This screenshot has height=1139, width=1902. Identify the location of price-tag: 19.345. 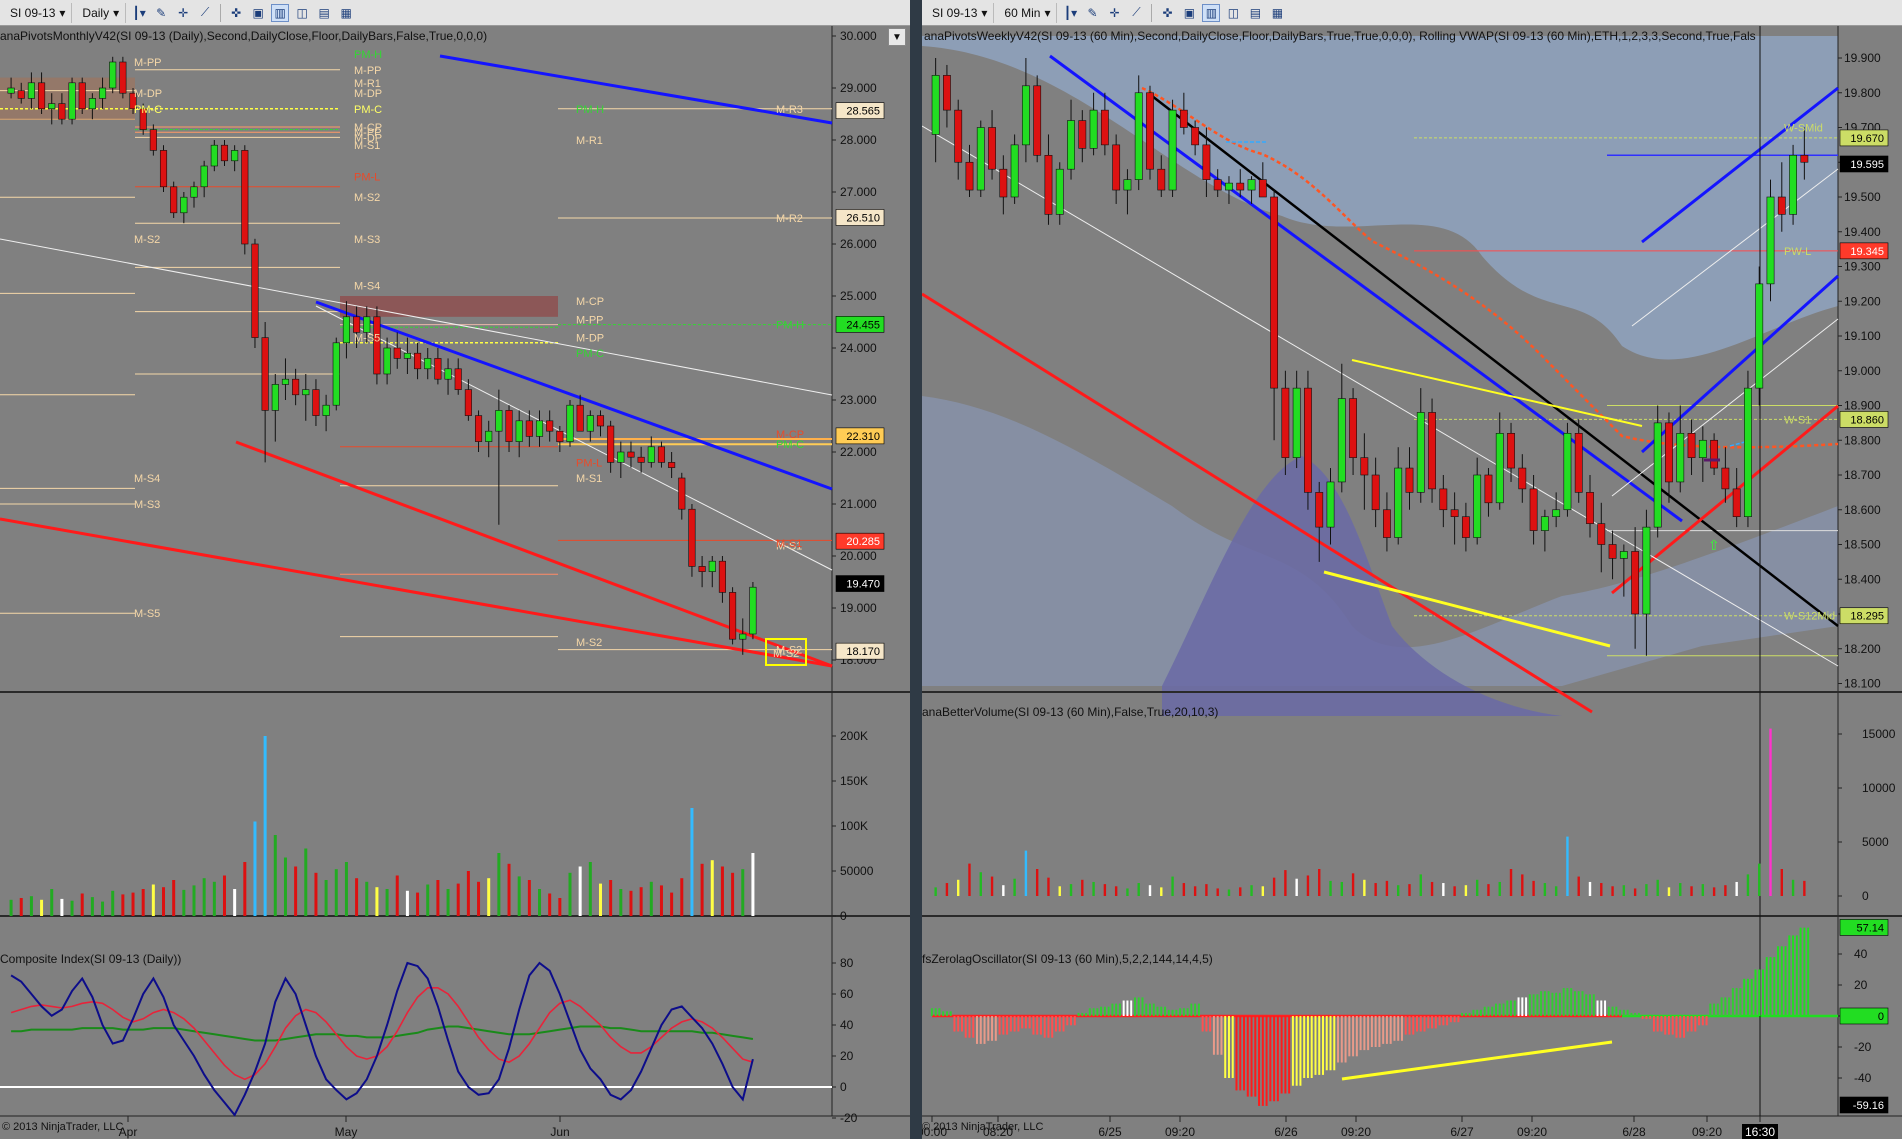
(1864, 251).